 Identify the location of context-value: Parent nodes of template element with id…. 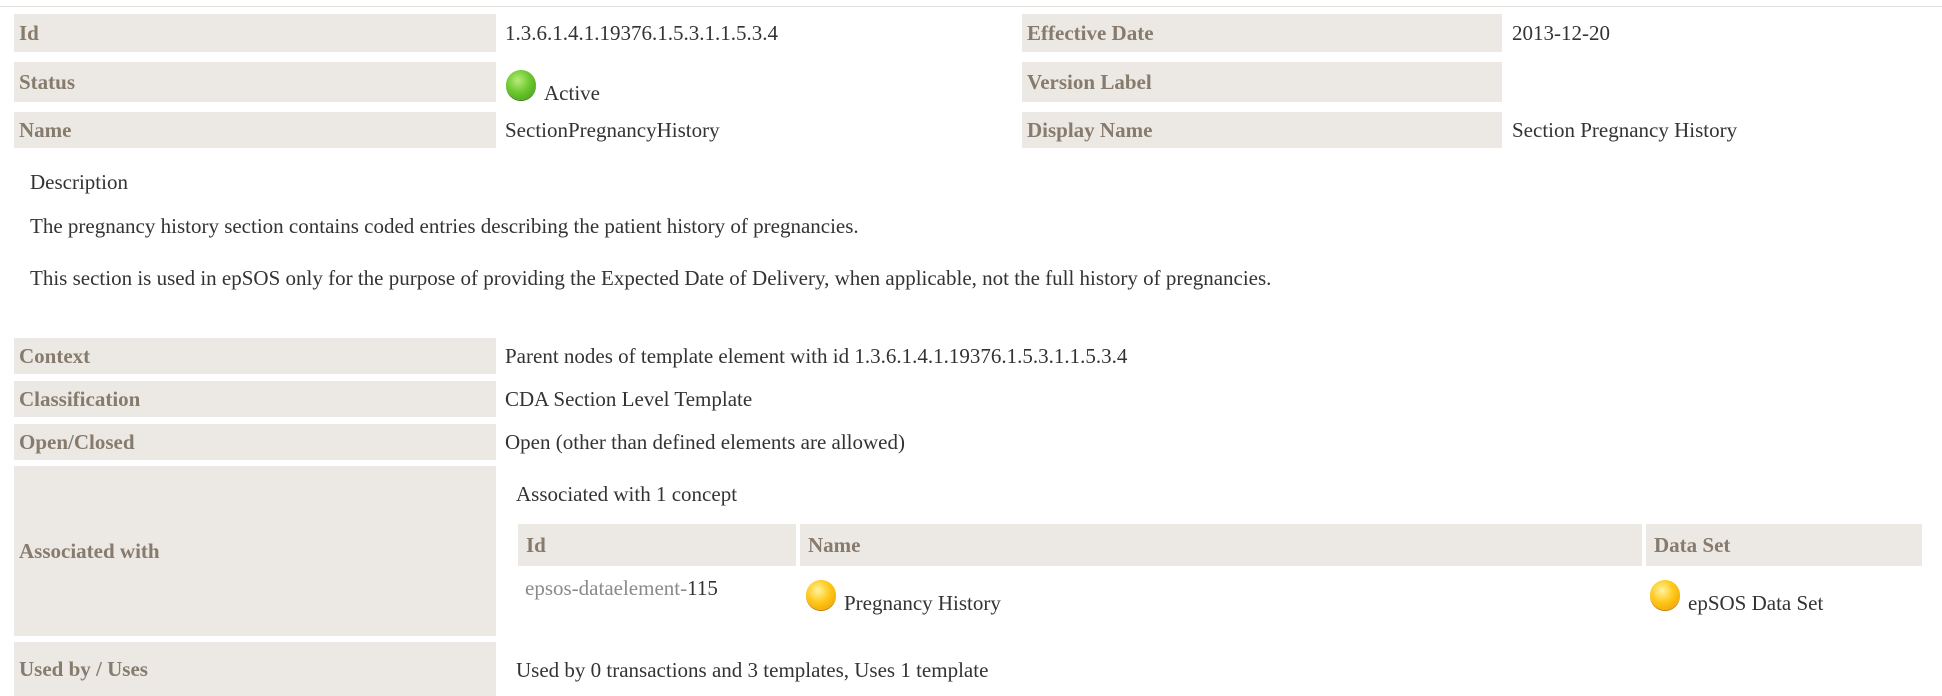
(816, 355).